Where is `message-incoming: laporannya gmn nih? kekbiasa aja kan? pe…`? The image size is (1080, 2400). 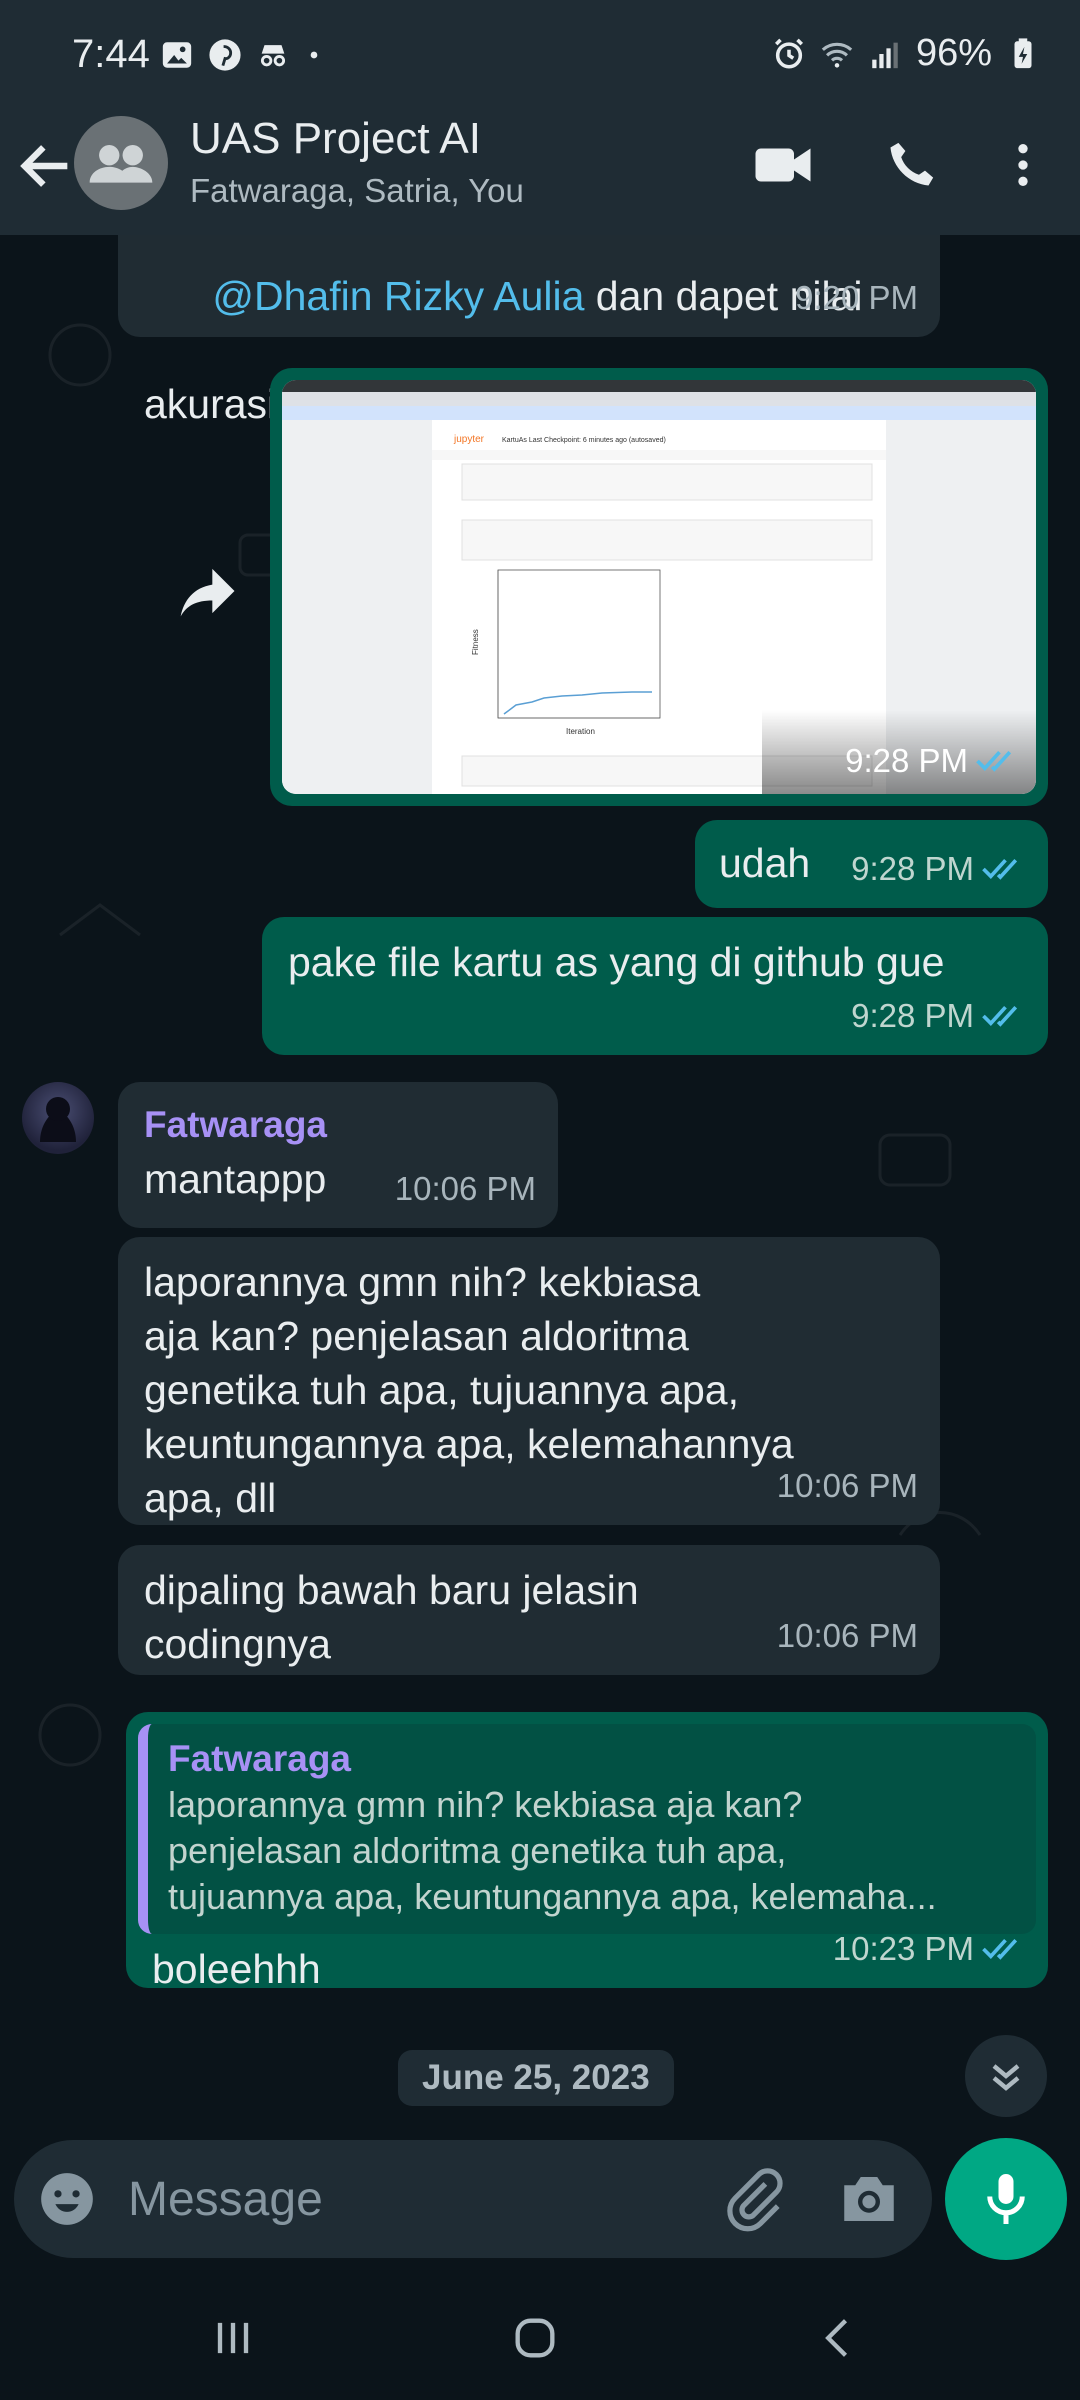
message-incoming: laporannya gmn nih? kekbiasa aja kan? pe… is located at coordinates (529, 1381).